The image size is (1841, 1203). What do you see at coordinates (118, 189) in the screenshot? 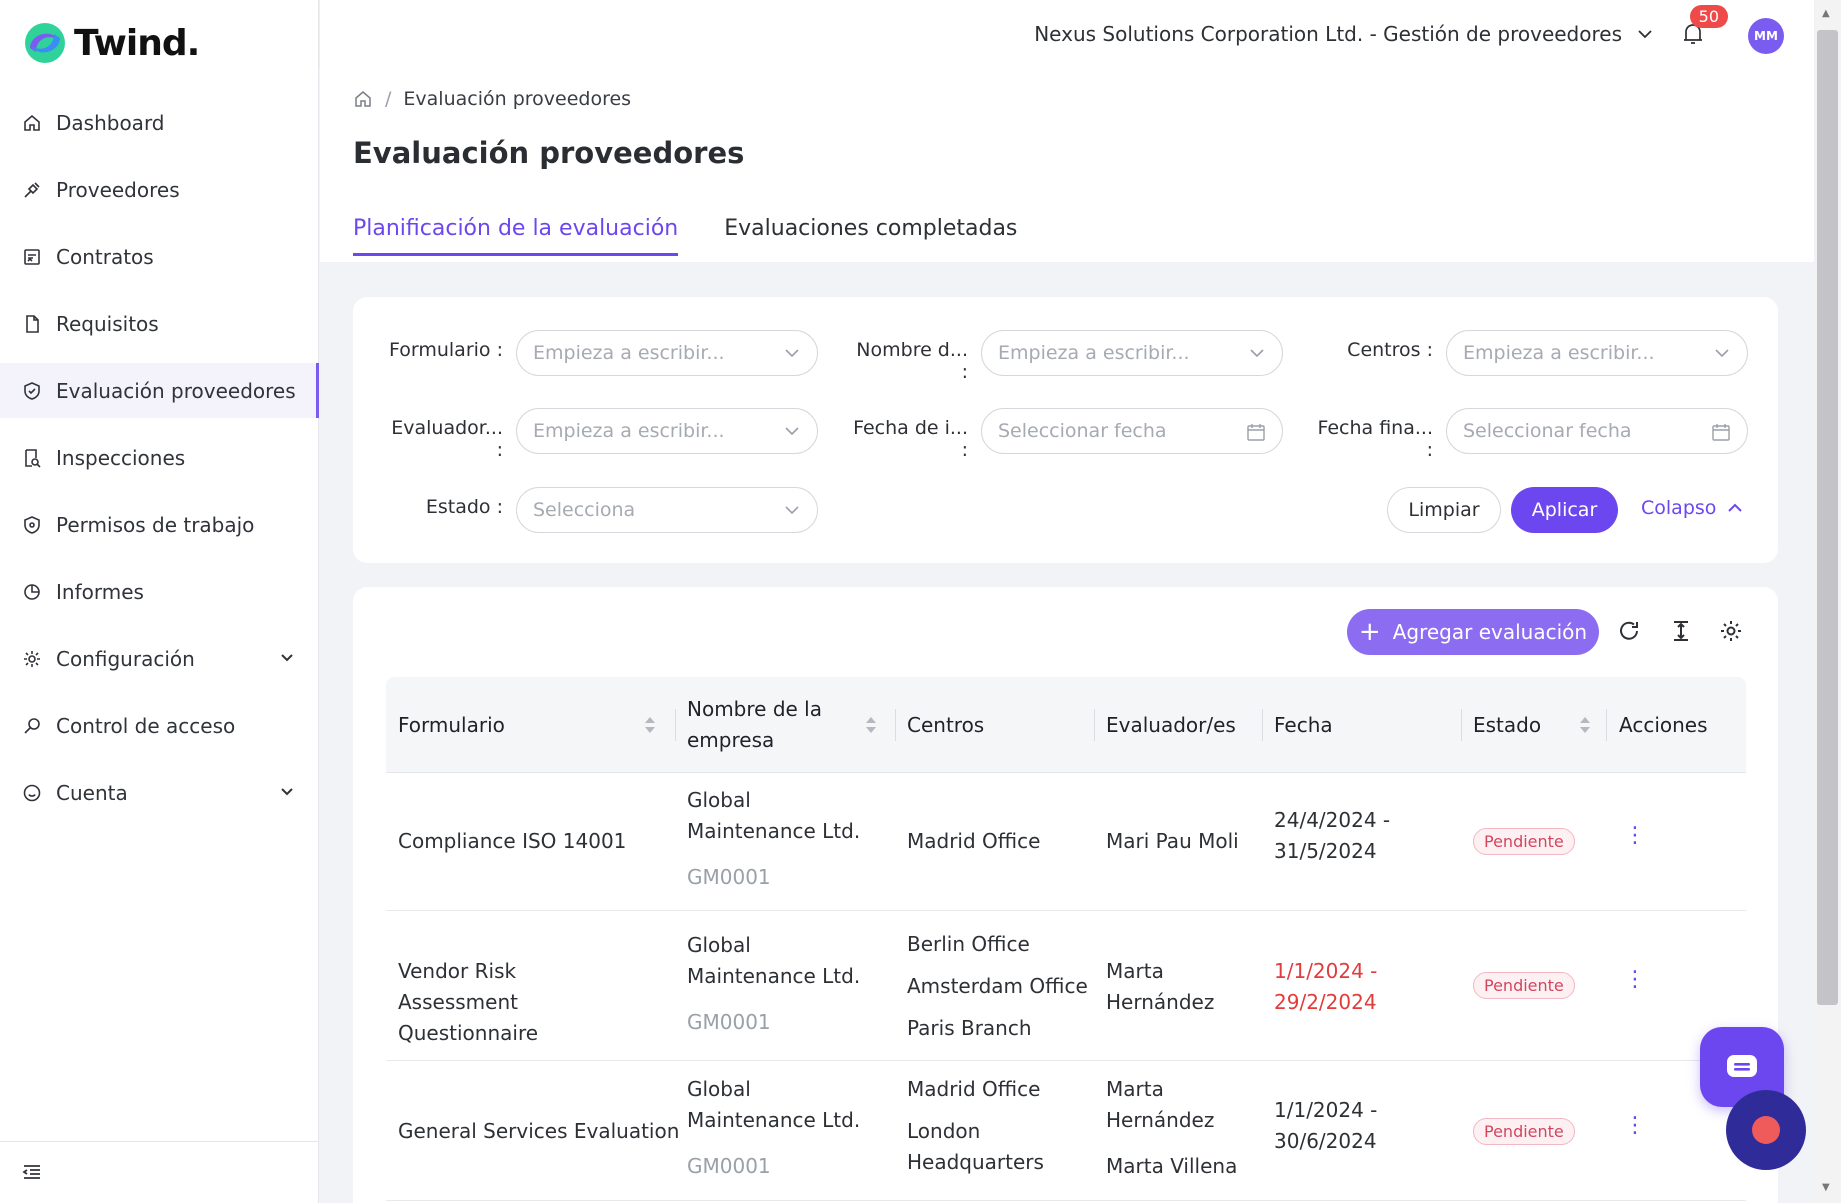
I see `sidebar-item-label: Proveedores` at bounding box center [118, 189].